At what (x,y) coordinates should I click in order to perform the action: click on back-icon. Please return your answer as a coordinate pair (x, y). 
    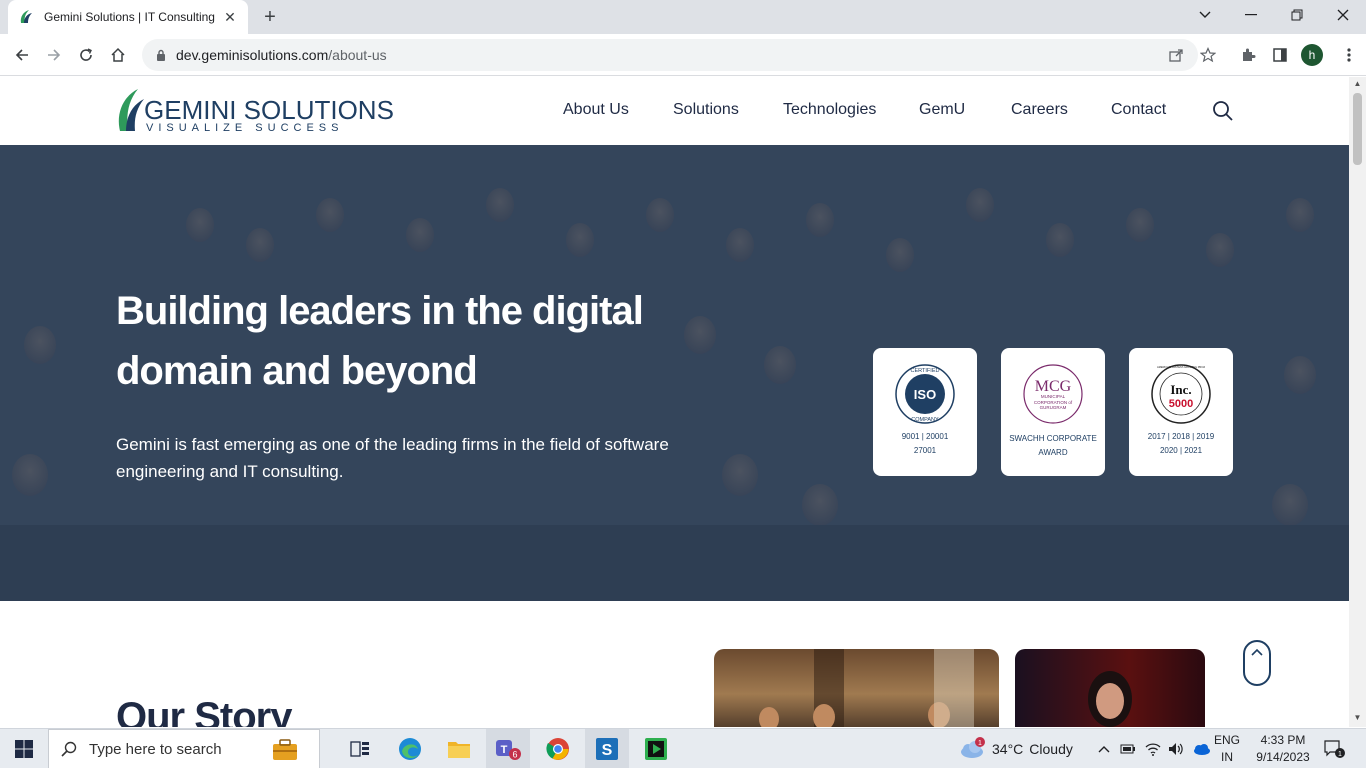
    Looking at the image, I should click on (22, 55).